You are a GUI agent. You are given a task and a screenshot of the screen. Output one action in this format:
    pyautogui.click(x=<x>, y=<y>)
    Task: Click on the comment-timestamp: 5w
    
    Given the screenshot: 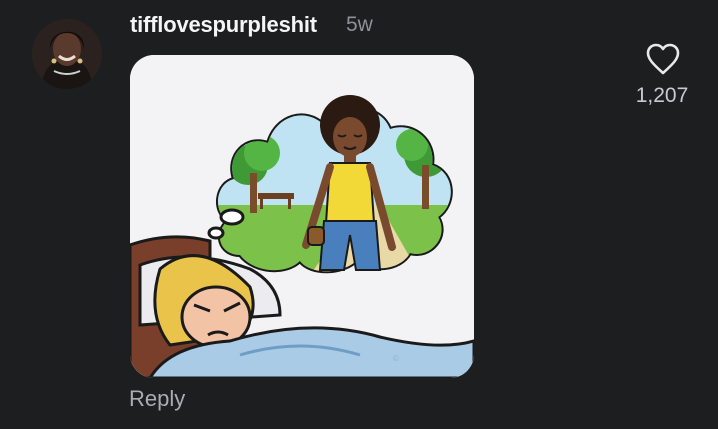 What is the action you would take?
    pyautogui.click(x=359, y=24)
    